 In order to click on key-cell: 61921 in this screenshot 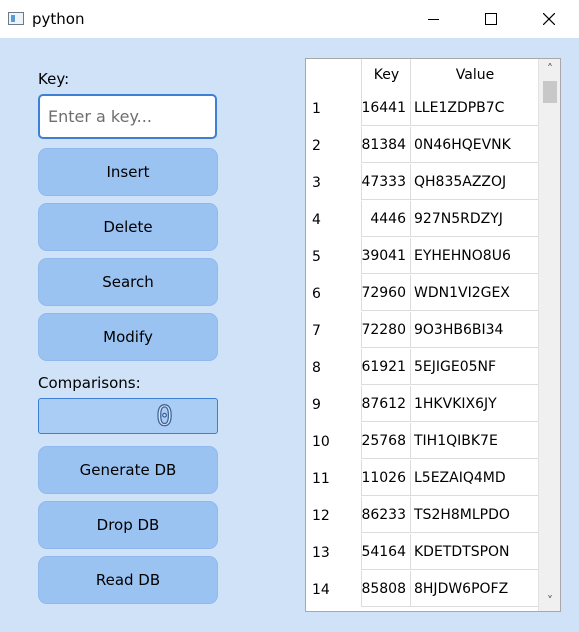, I will do `click(385, 367)`.